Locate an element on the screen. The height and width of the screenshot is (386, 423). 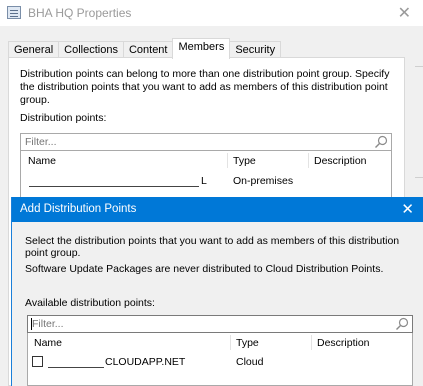
members-filter-field is located at coordinates (206, 142).